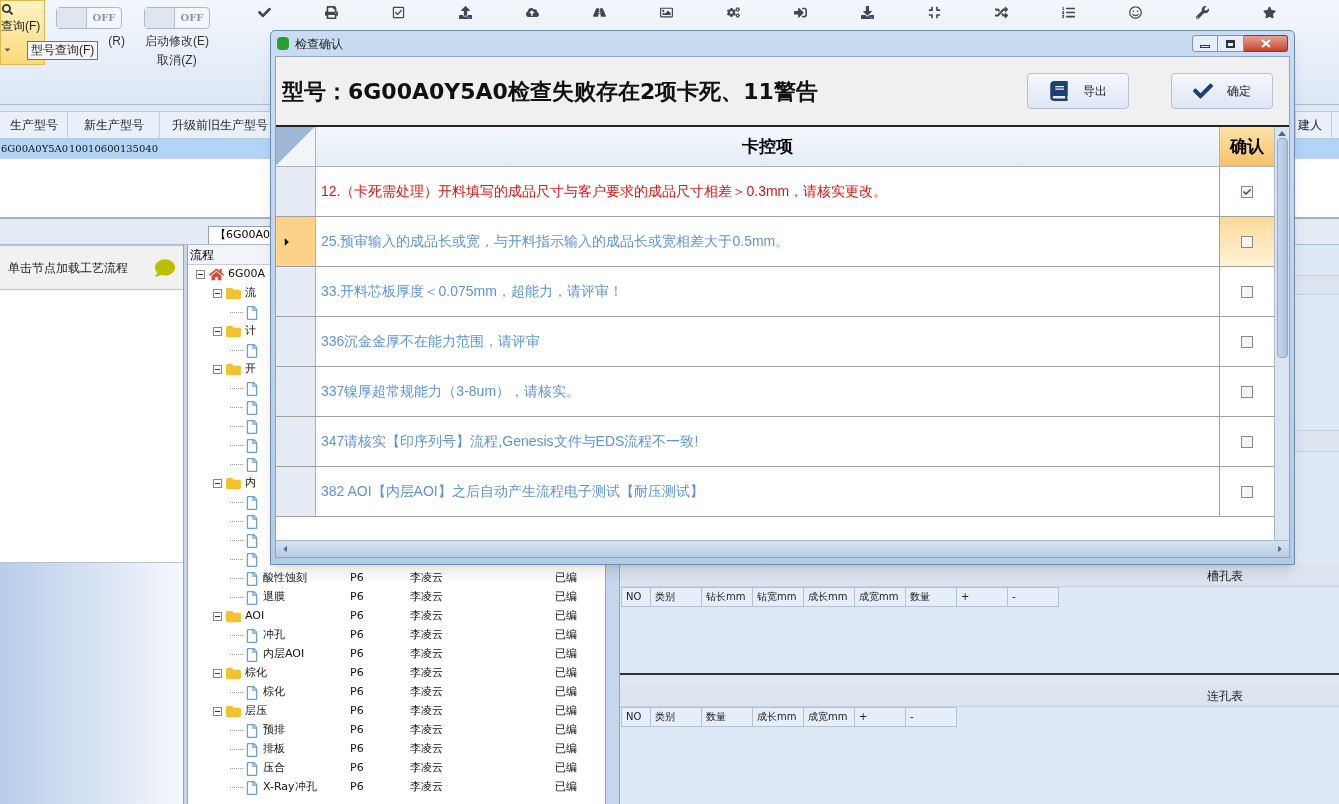 The image size is (1339, 804). Describe the element at coordinates (34, 149) in the screenshot. I see `table-cell-text: 6G00A0Y5A0` at that location.